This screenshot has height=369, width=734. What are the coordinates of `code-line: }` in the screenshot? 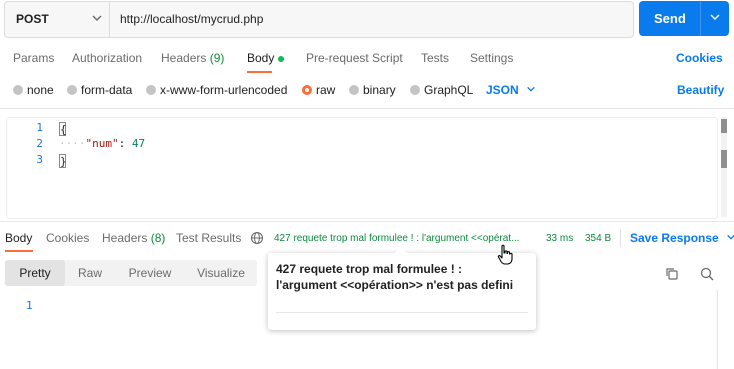 It's located at (63, 160).